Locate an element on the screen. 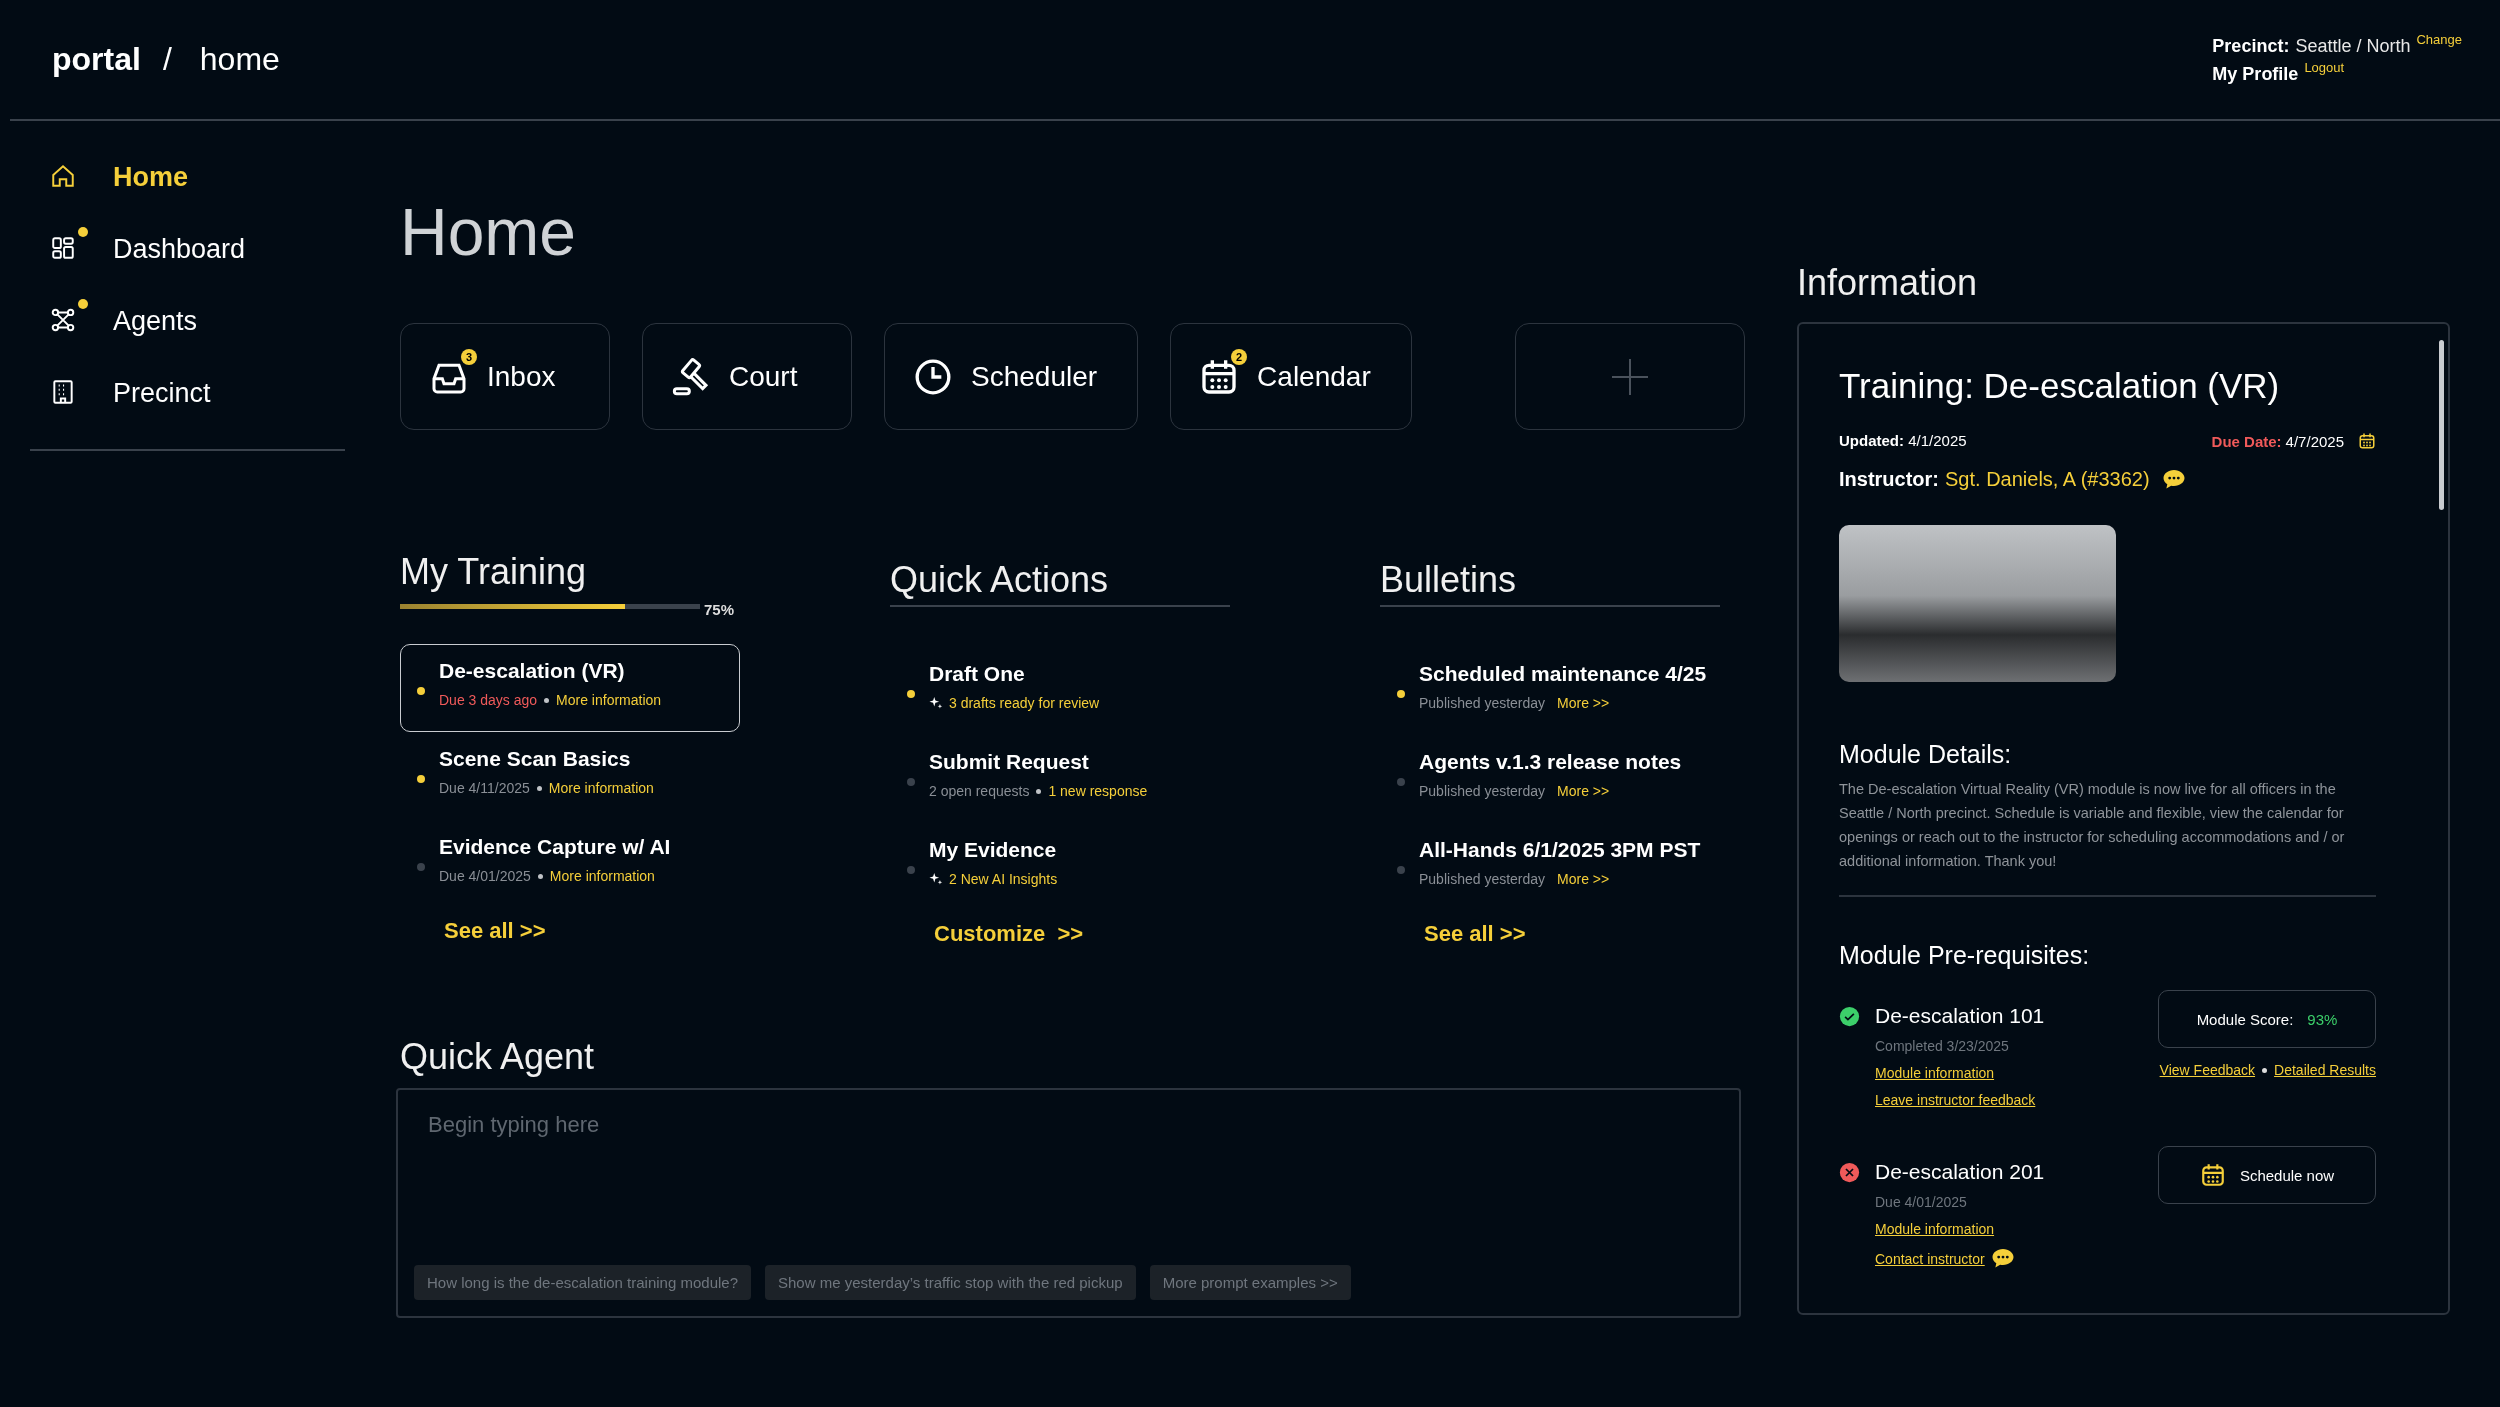 Image resolution: width=2500 pixels, height=1407 pixels. brand-name: portal is located at coordinates (96, 59).